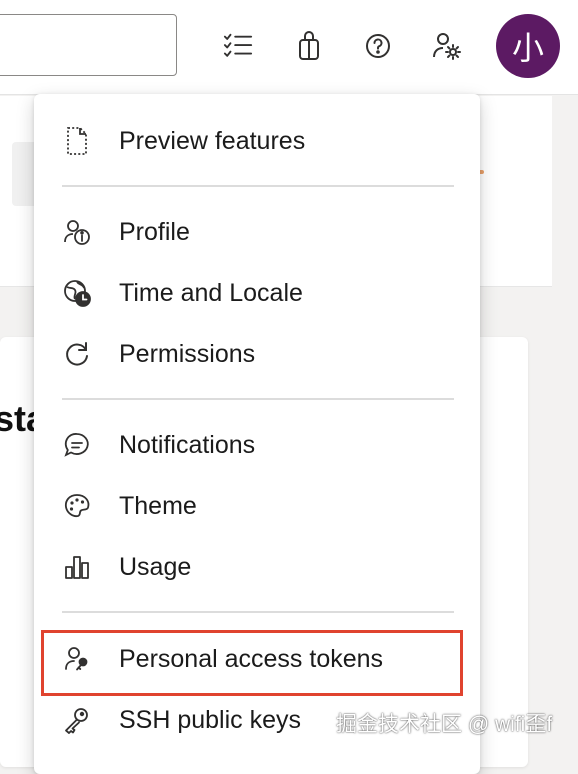  What do you see at coordinates (77, 720) in the screenshot?
I see `ssh-key-icon` at bounding box center [77, 720].